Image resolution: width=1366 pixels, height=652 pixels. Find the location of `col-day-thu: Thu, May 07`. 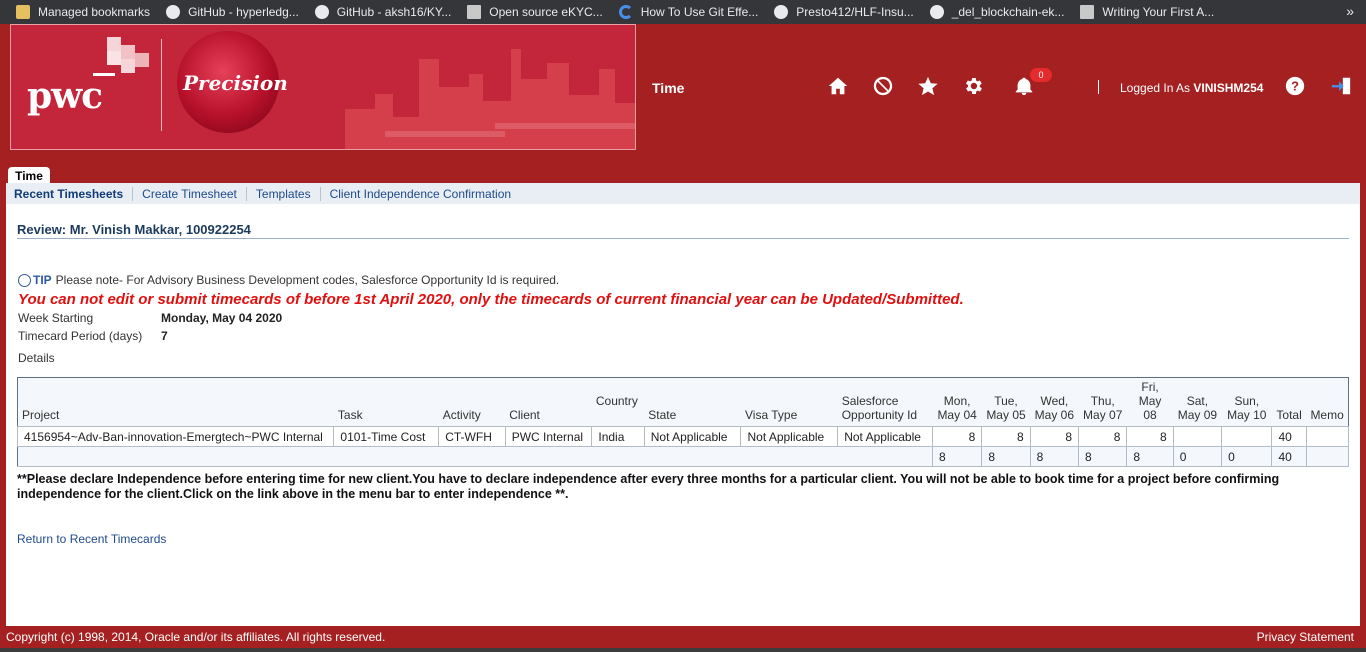

col-day-thu: Thu, May 07 is located at coordinates (1102, 402).